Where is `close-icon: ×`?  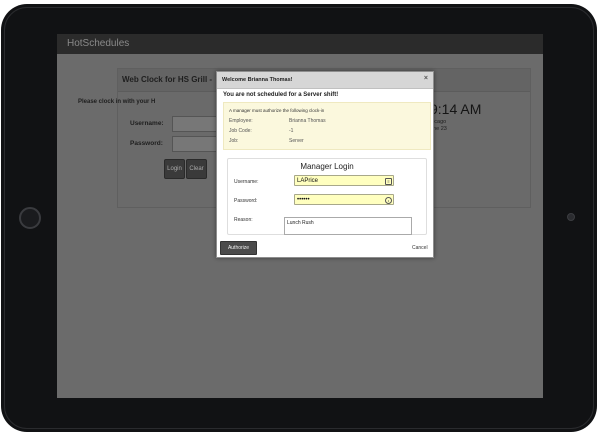 close-icon: × is located at coordinates (426, 78).